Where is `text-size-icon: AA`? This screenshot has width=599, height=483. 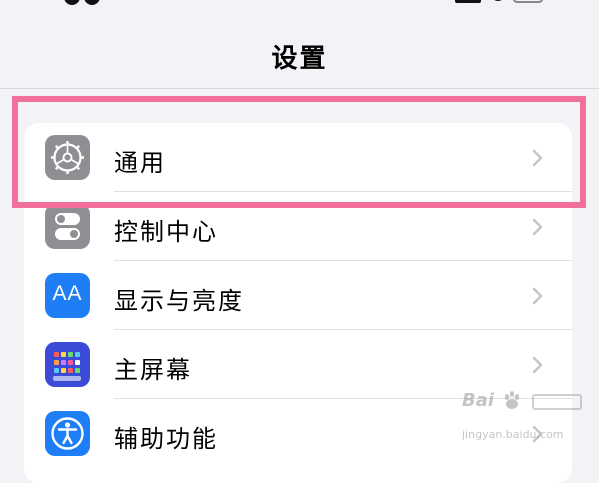
text-size-icon: AA is located at coordinates (67, 295).